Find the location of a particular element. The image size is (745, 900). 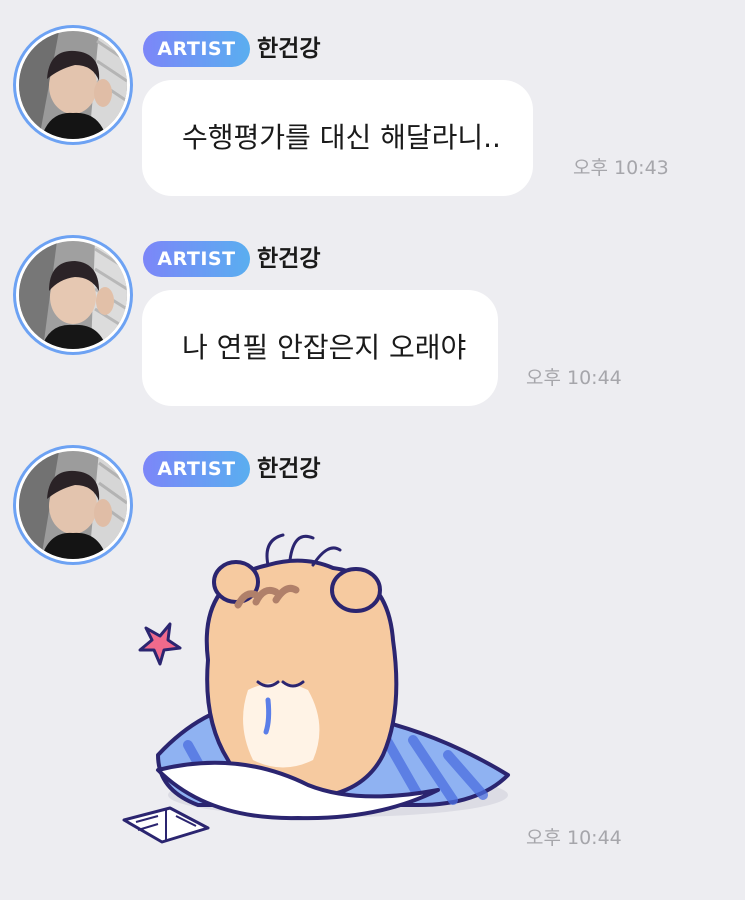

message-bubble: 수행평가를 대신 해달라니.. is located at coordinates (337, 138).